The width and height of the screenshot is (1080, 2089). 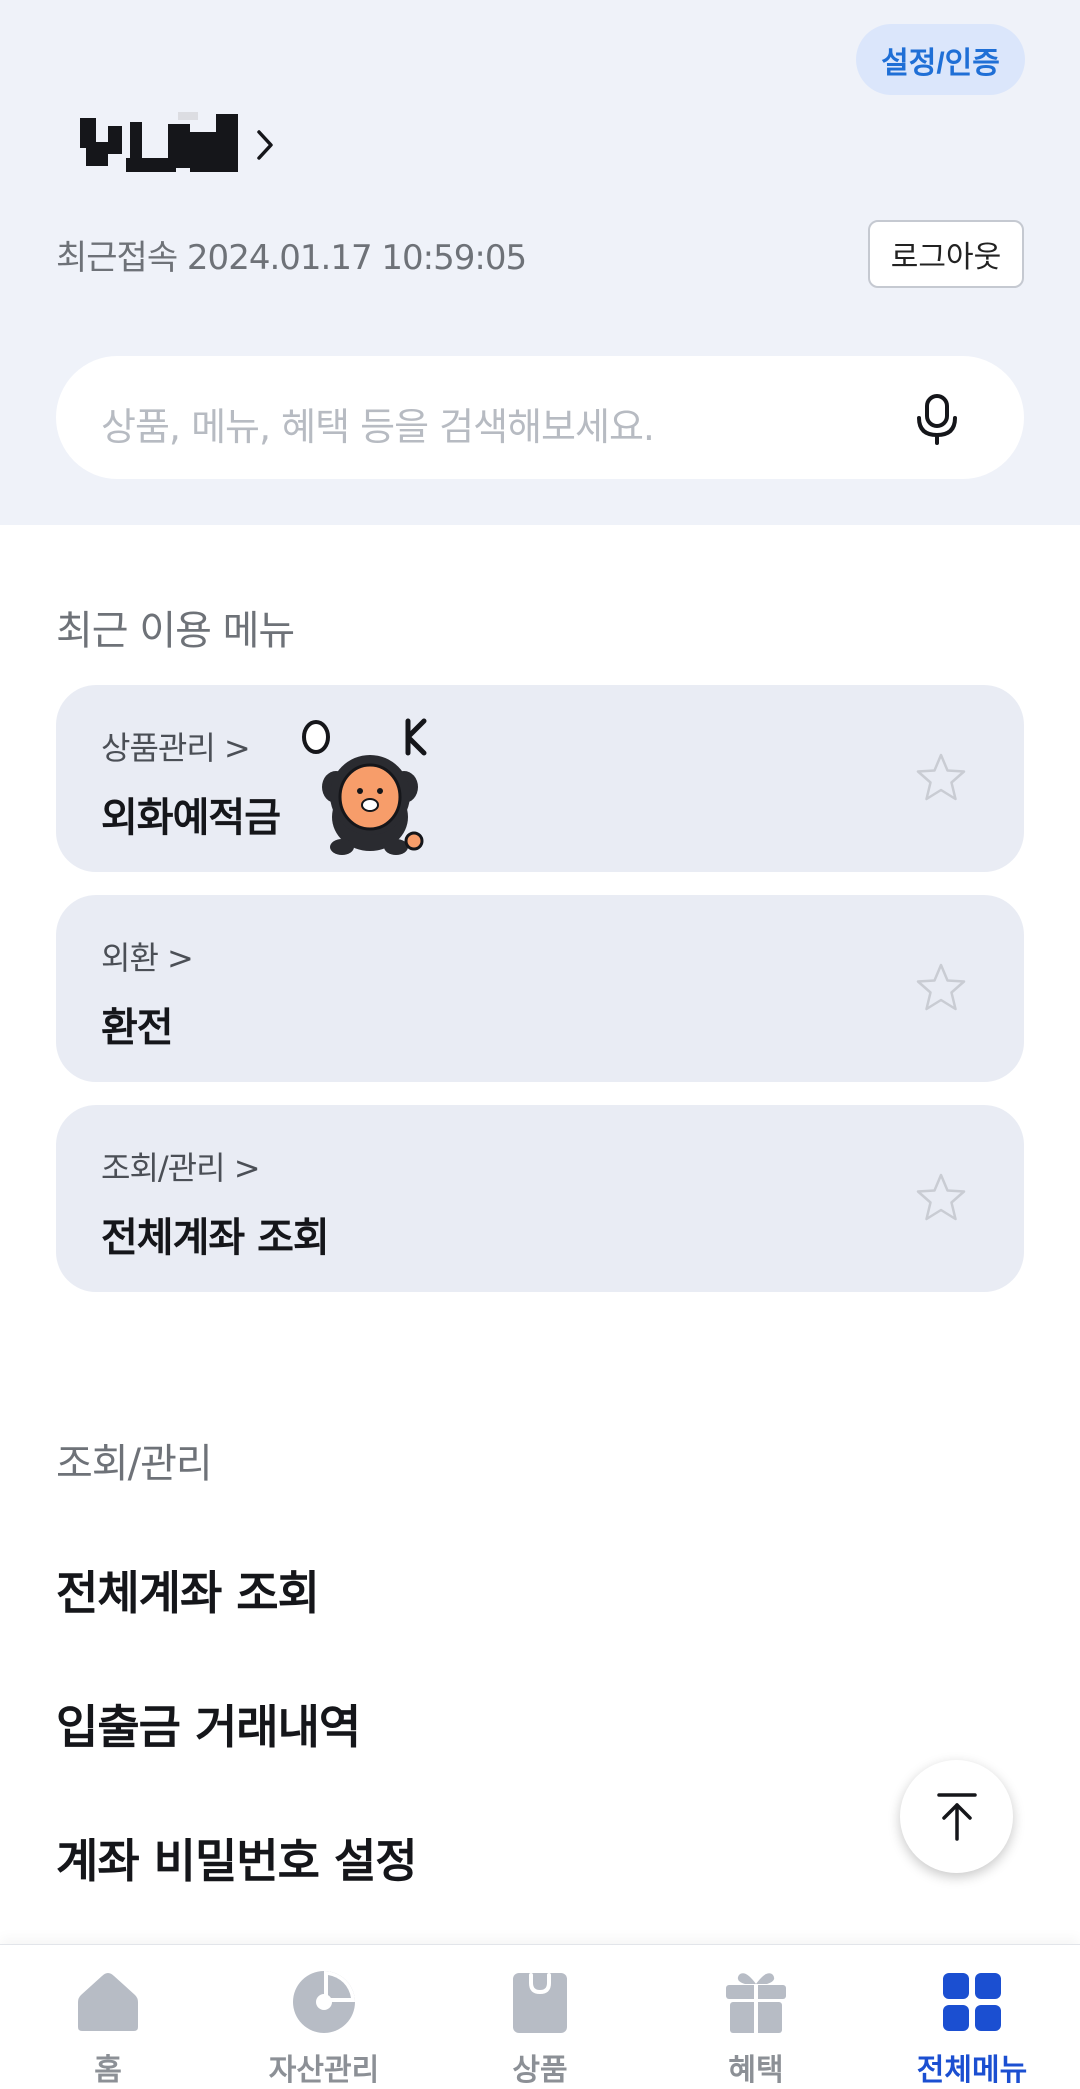 What do you see at coordinates (265, 145) in the screenshot?
I see `chevron-right-icon` at bounding box center [265, 145].